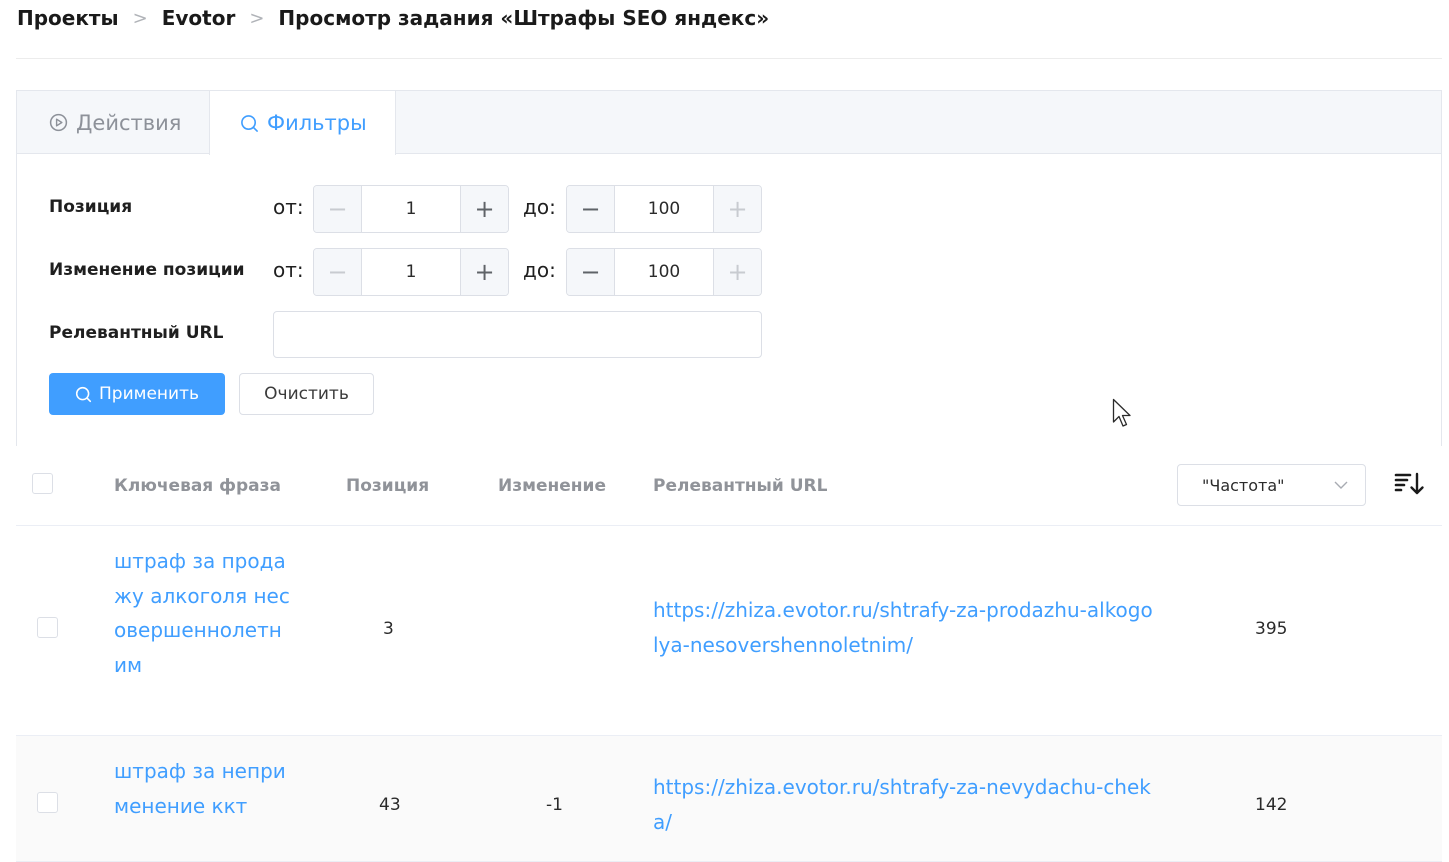 The image size is (1449, 862). I want to click on column-header-position: Позиция, so click(387, 486).